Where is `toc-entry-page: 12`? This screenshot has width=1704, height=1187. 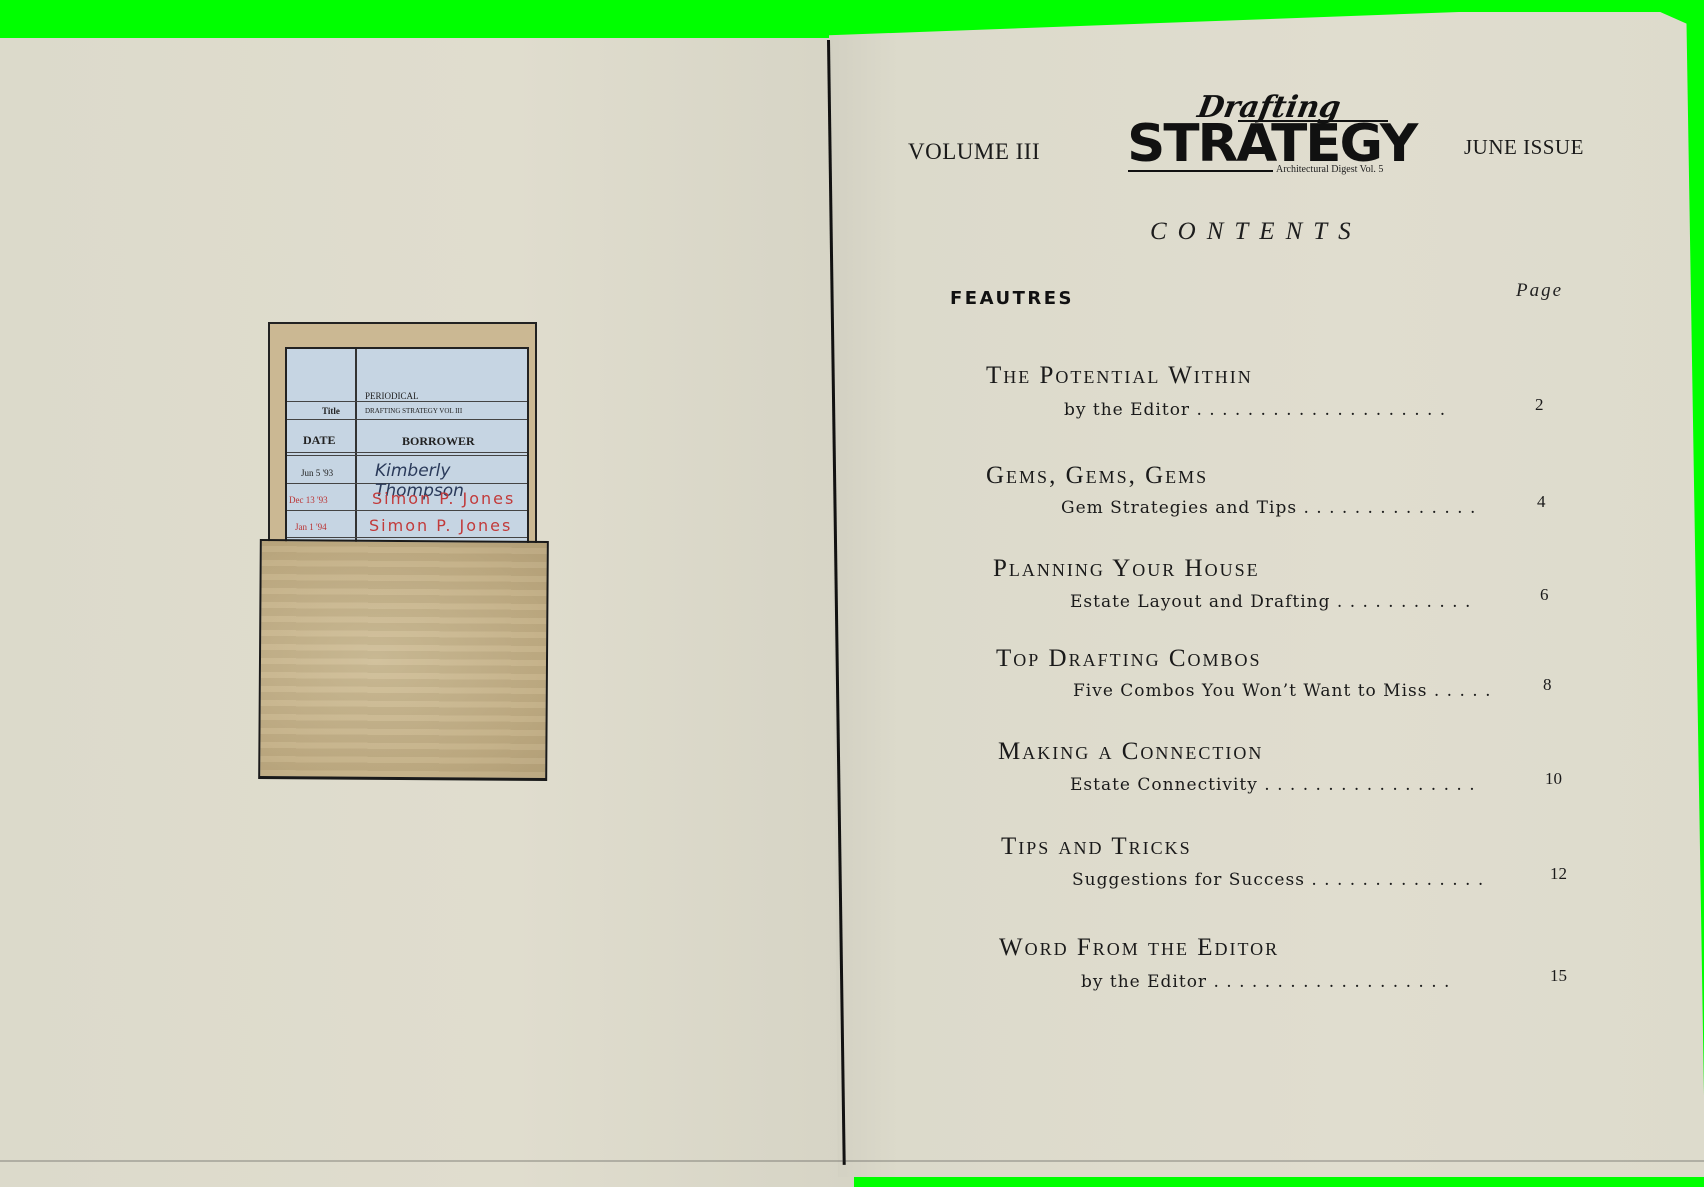
toc-entry-page: 12 is located at coordinates (1558, 873).